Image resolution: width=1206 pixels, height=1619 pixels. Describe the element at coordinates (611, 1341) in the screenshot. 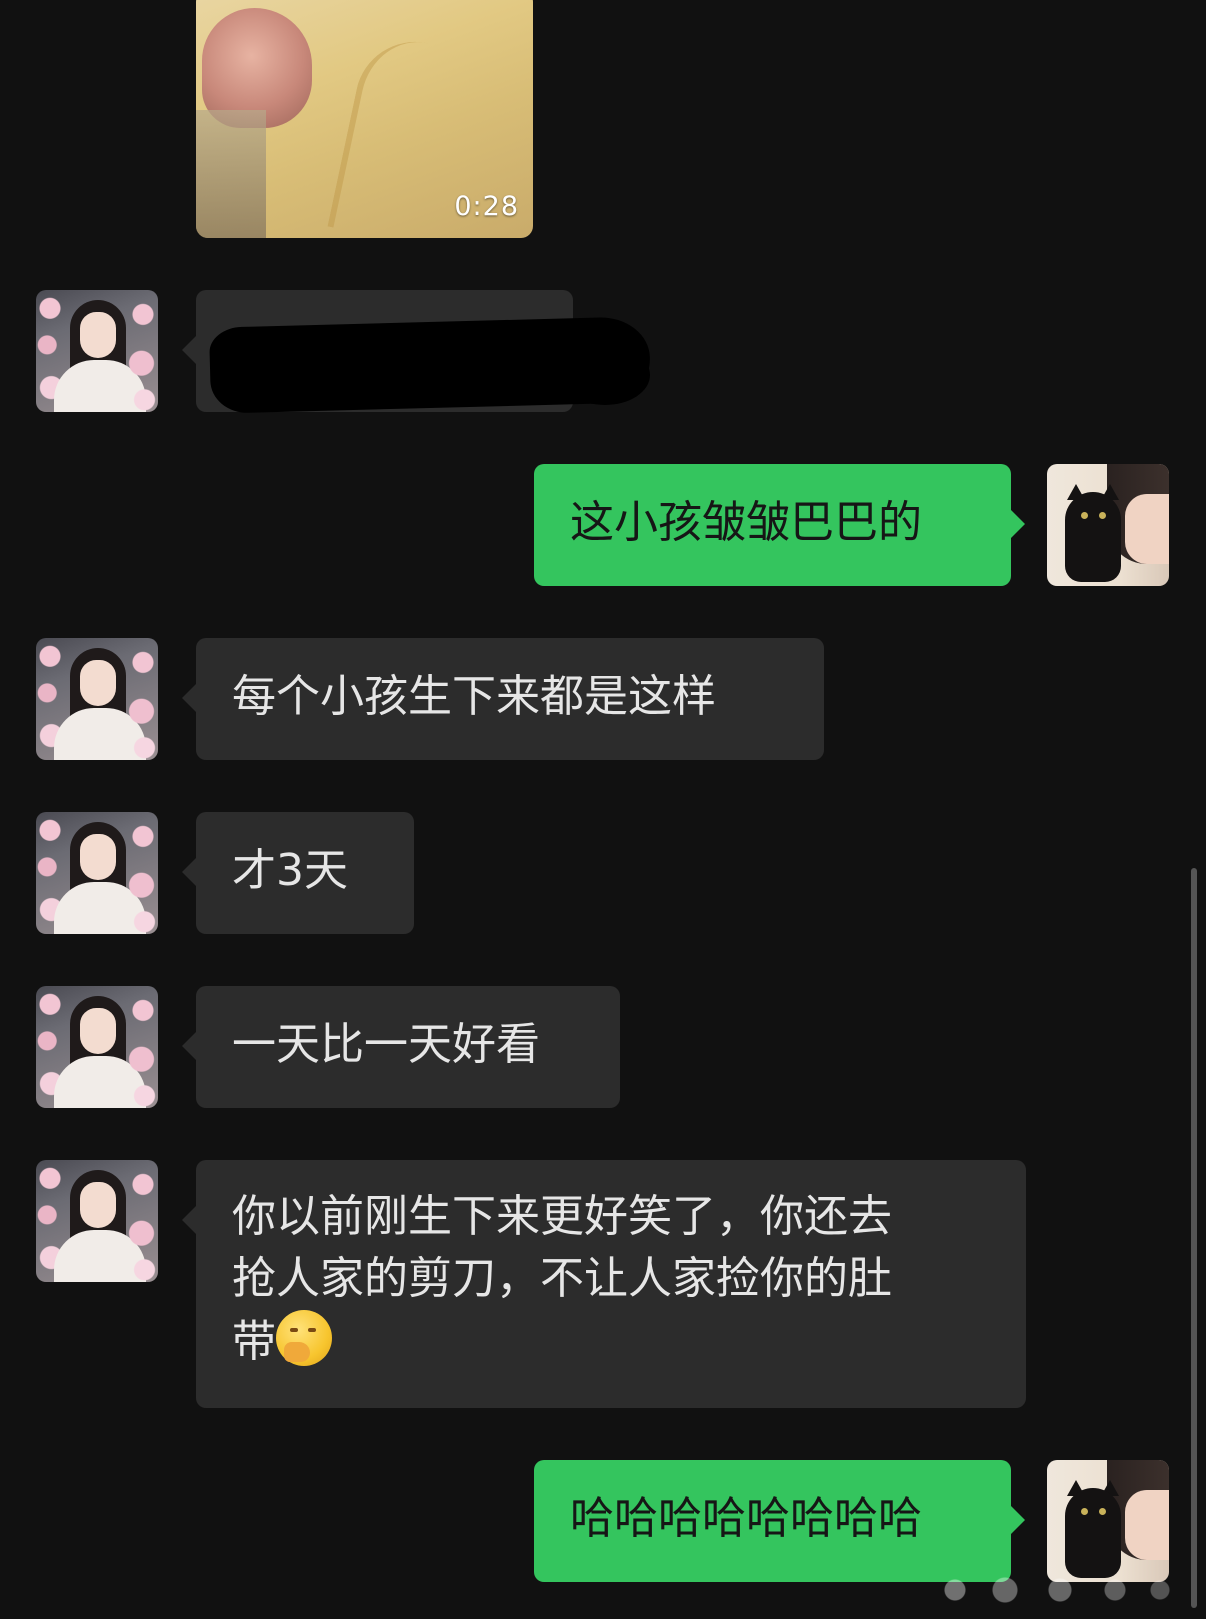

I see `message-text-line-last: 带` at that location.